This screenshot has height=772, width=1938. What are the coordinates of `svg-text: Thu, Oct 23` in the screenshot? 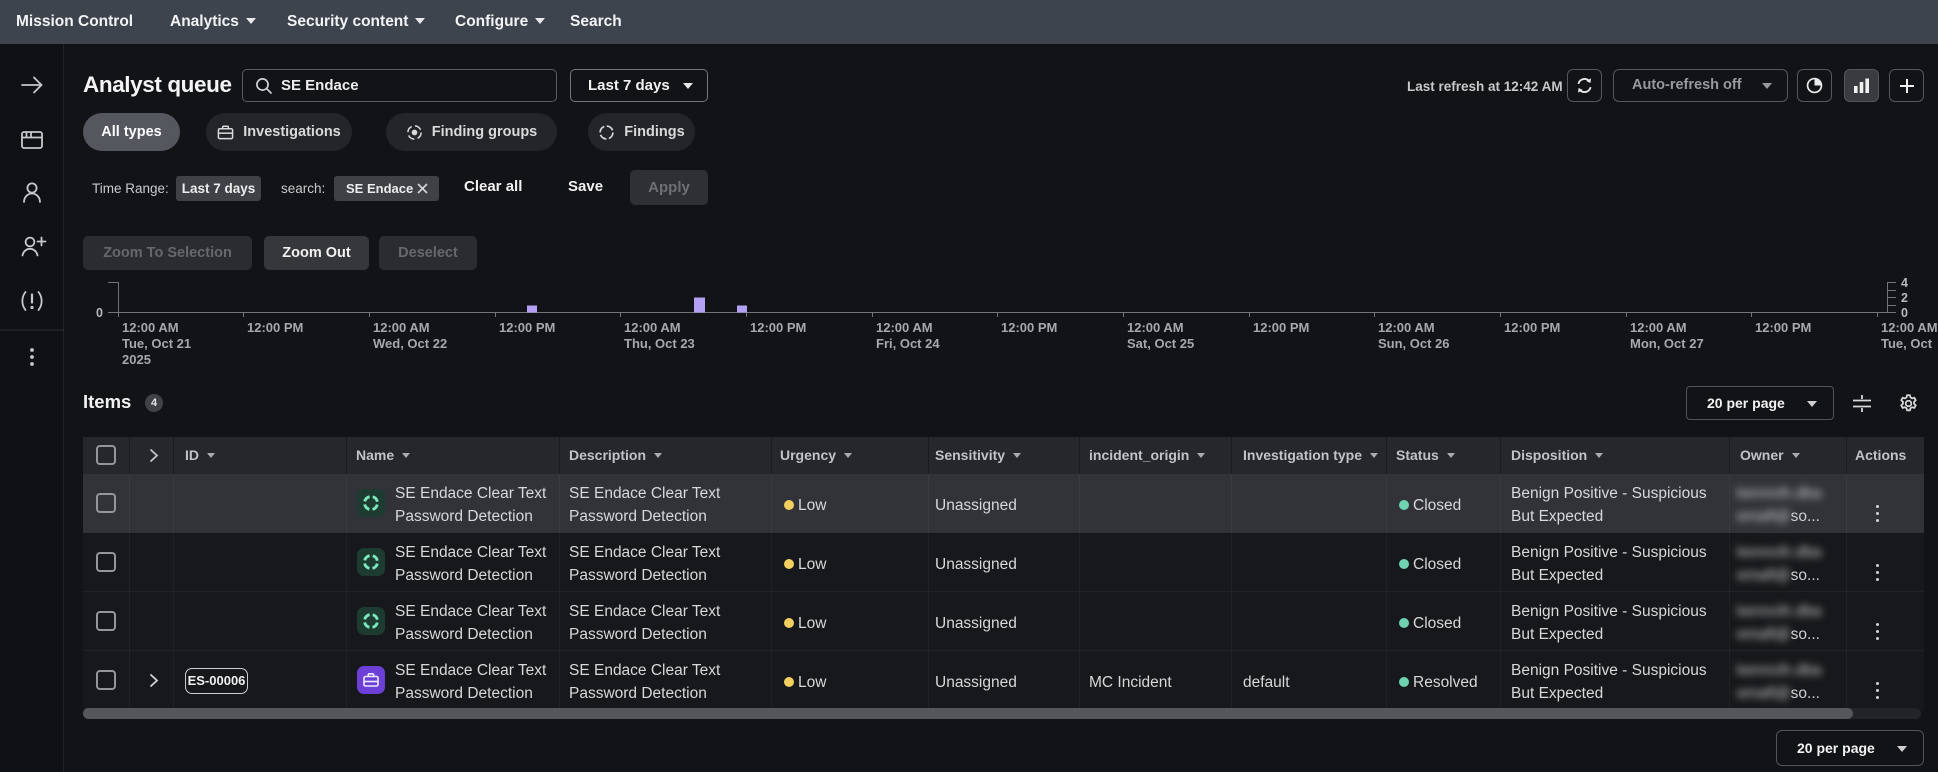 It's located at (659, 343).